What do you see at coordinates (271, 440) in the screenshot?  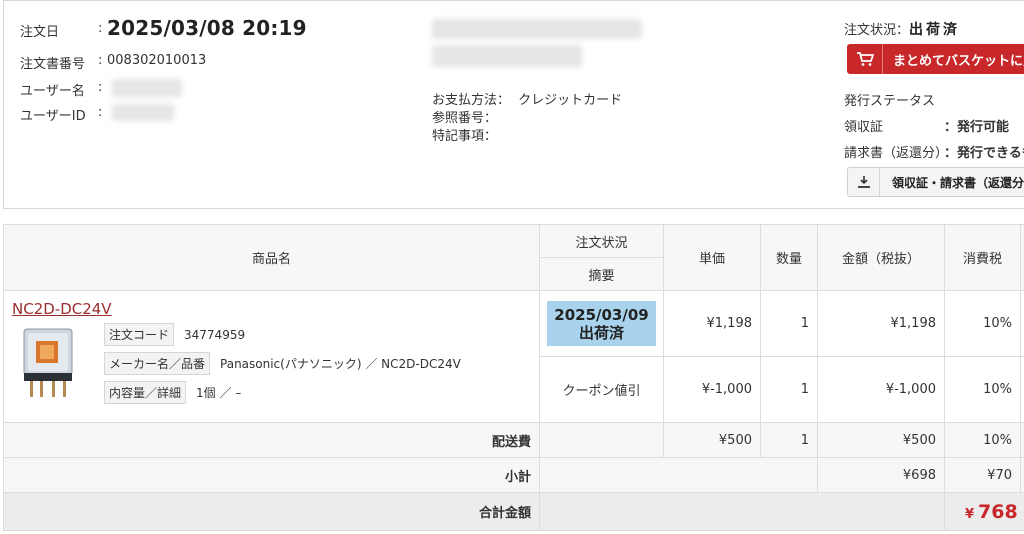 I see `shipping-label: 配送費` at bounding box center [271, 440].